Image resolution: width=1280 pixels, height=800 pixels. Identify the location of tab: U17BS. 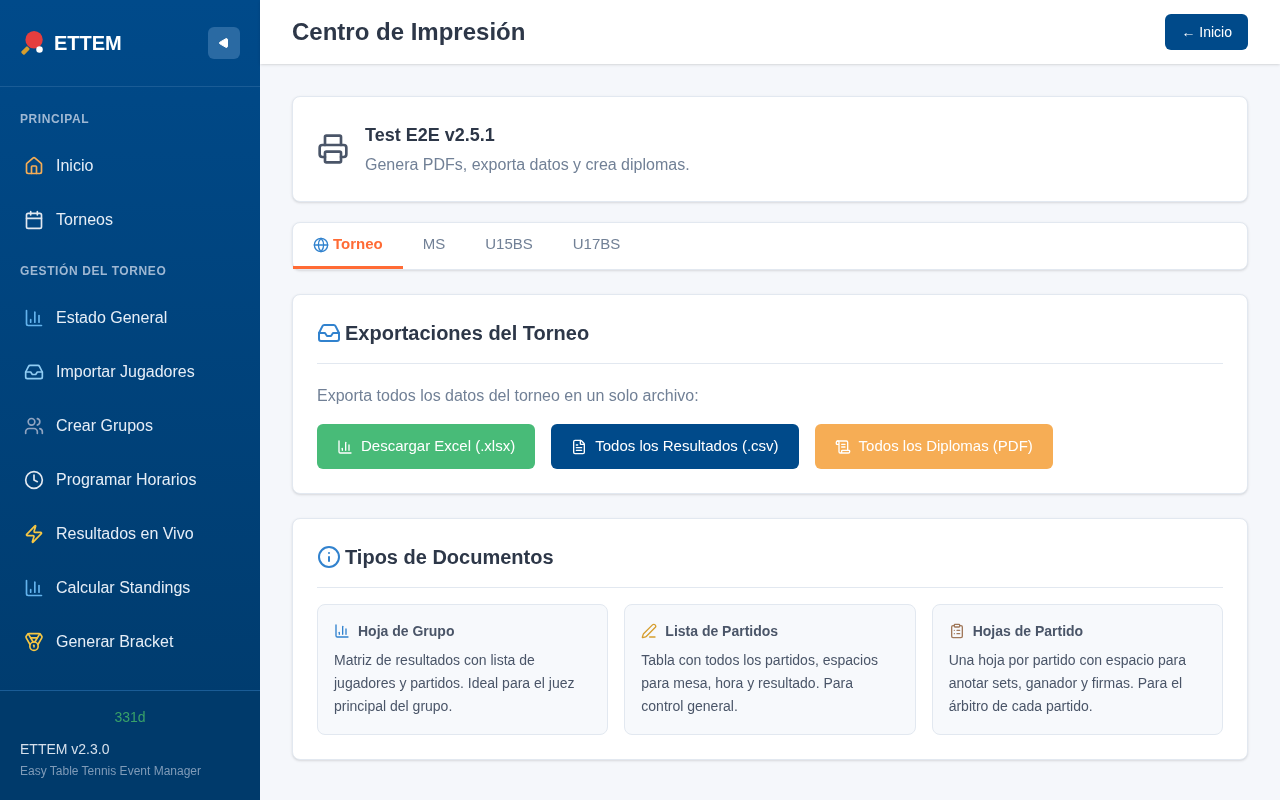
(596, 246).